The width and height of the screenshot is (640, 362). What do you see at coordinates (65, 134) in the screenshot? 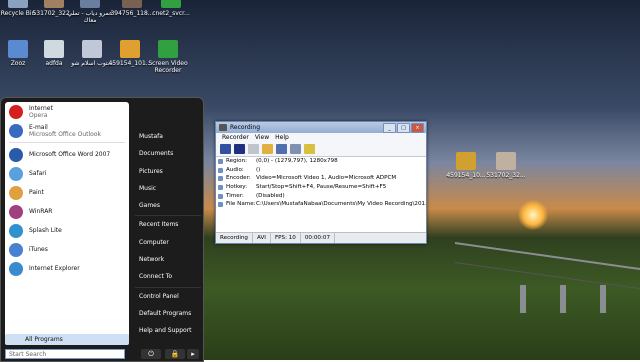
I see `pinned-item-subtitle: Microsoft Office Outlook` at bounding box center [65, 134].